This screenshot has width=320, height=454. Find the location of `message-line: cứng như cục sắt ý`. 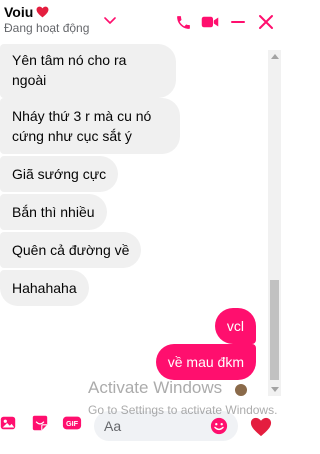

message-line: cứng như cục sắt ý is located at coordinates (72, 136).